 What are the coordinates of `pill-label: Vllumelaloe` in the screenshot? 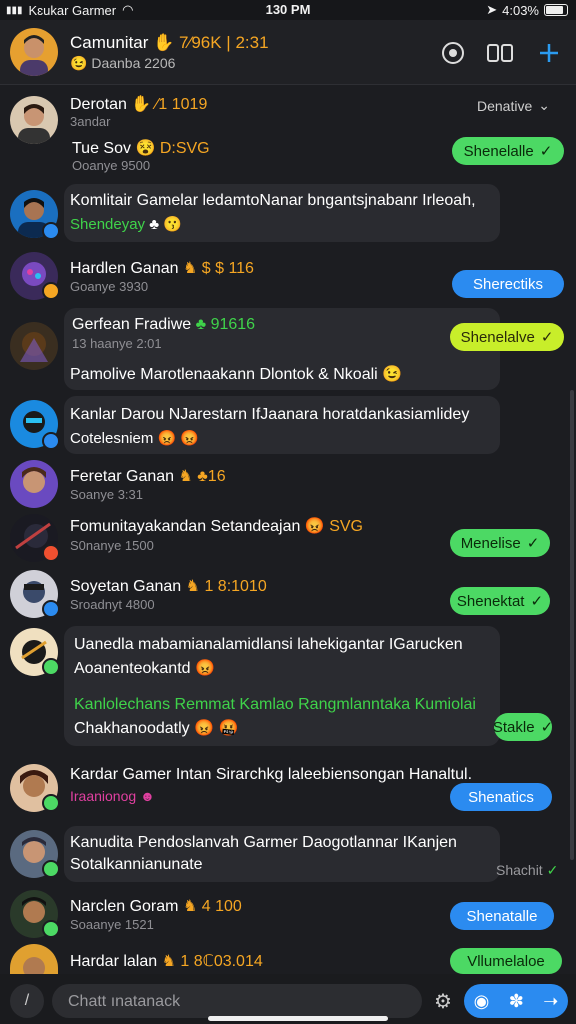 It's located at (506, 961).